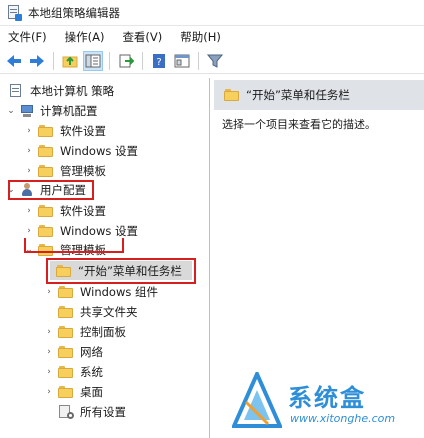 The image size is (424, 438). I want to click on tree-label: 本地计算机 策略, so click(72, 91).